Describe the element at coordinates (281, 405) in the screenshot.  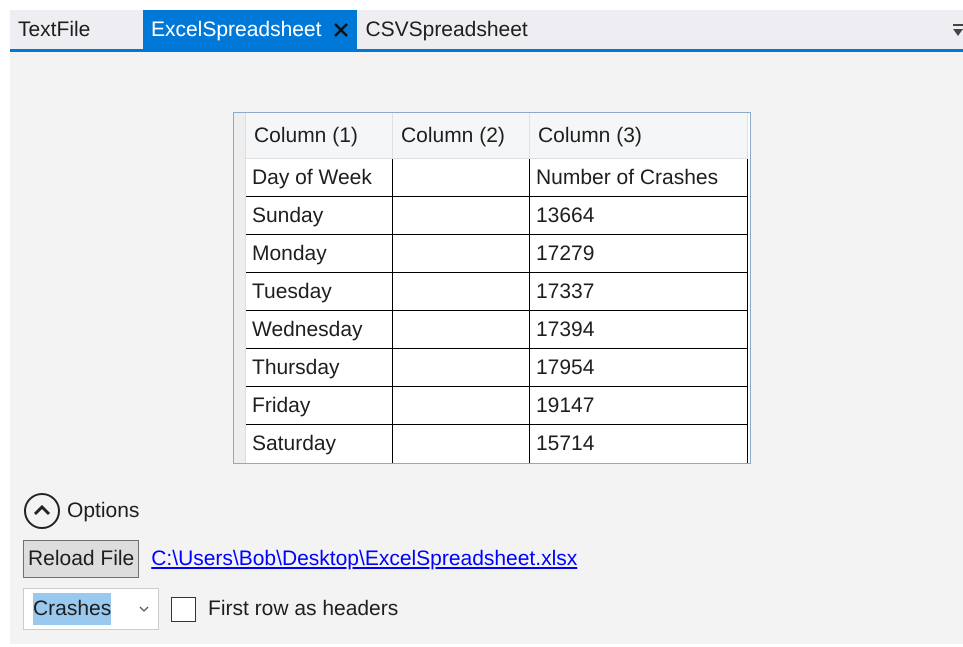
I see `table-cell-text: Friday` at that location.